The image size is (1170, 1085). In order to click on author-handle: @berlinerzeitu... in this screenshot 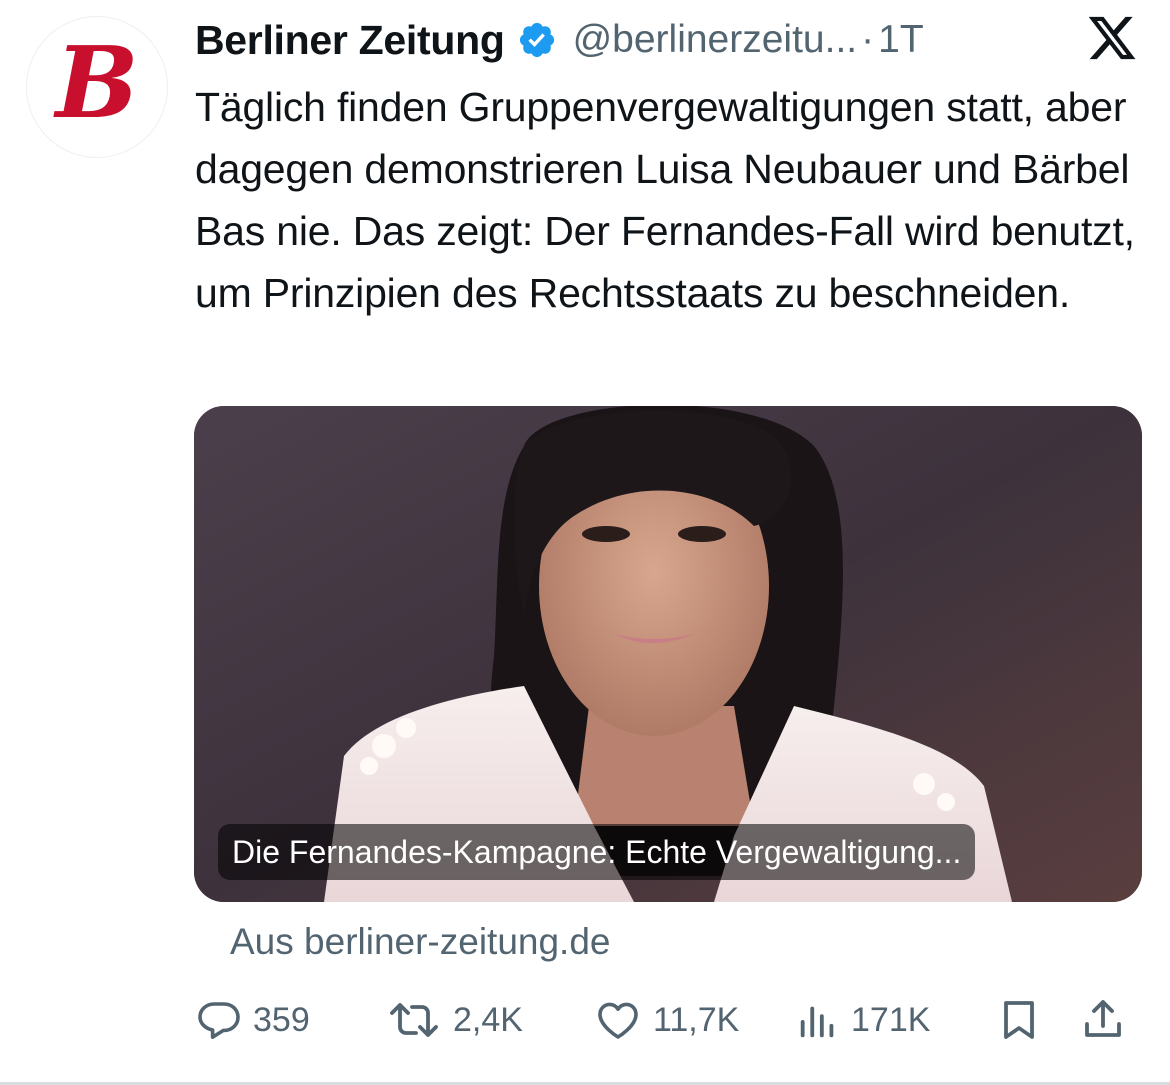, I will do `click(715, 40)`.